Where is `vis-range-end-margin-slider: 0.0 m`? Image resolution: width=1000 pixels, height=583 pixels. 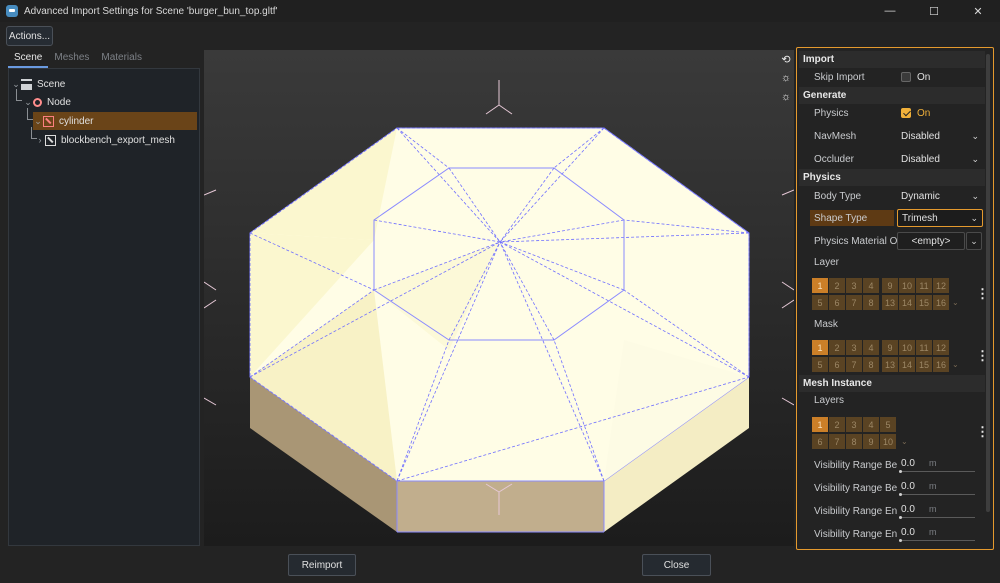
vis-range-end-margin-slider: 0.0 m is located at coordinates (938, 534).